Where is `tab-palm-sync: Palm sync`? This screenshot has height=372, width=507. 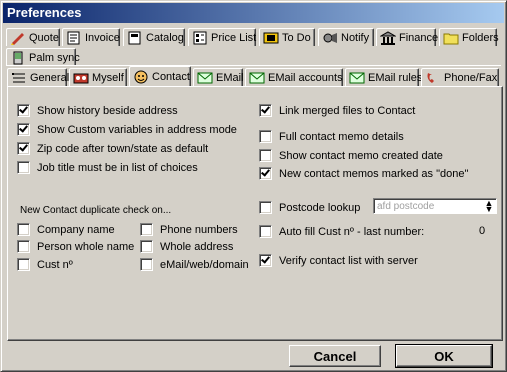
tab-palm-sync: Palm sync is located at coordinates (43, 57).